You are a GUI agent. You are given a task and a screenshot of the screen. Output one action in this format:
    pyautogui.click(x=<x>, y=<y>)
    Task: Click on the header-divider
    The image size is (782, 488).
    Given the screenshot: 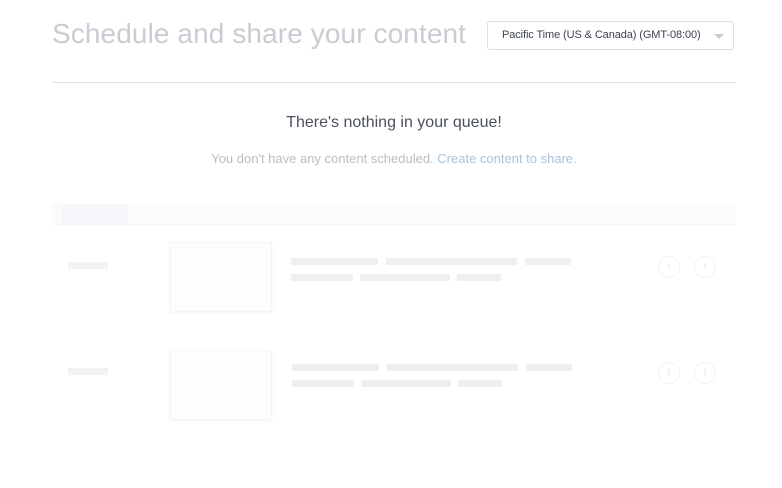 What is the action you would take?
    pyautogui.click(x=394, y=82)
    